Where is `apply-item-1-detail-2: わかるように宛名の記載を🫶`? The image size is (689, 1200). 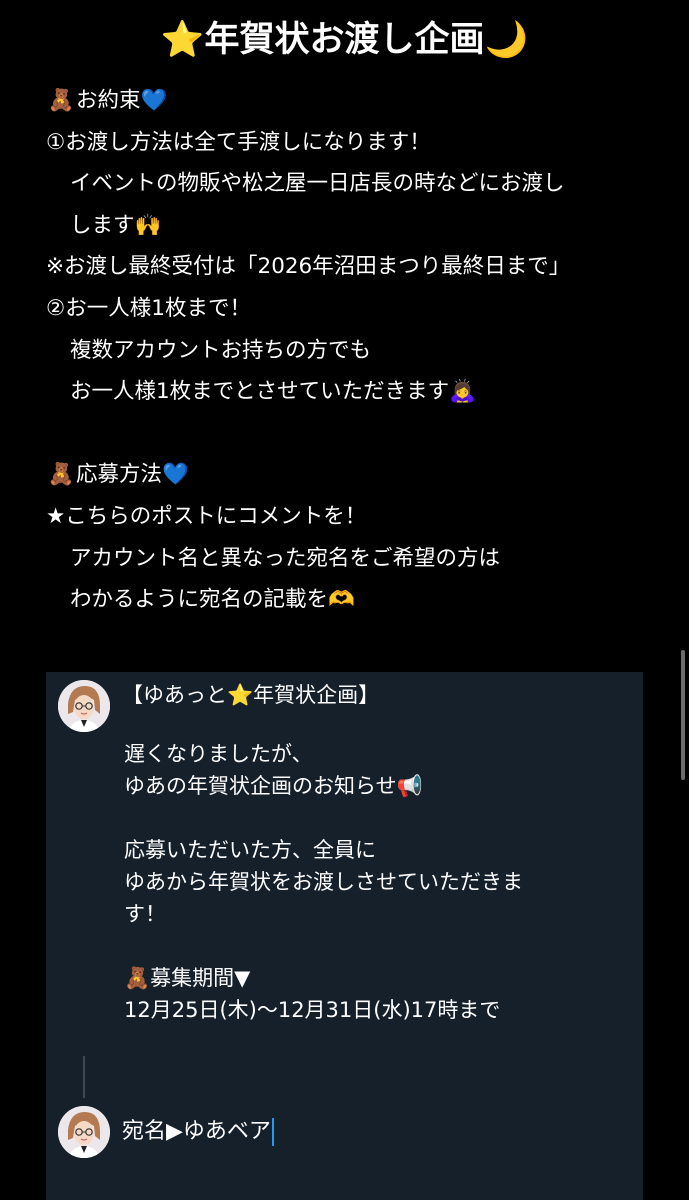 apply-item-1-detail-2: わかるように宛名の記載を🫶 is located at coordinates (212, 600).